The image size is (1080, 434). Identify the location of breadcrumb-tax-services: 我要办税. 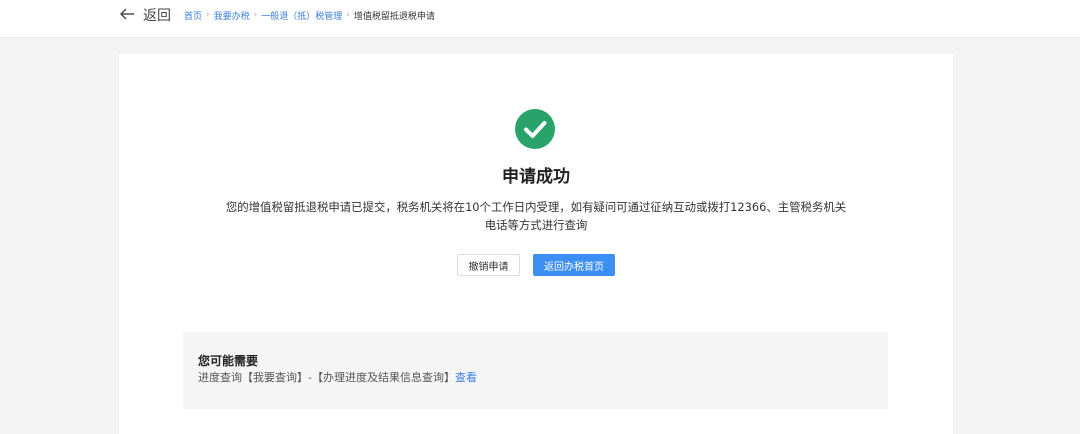
(232, 15).